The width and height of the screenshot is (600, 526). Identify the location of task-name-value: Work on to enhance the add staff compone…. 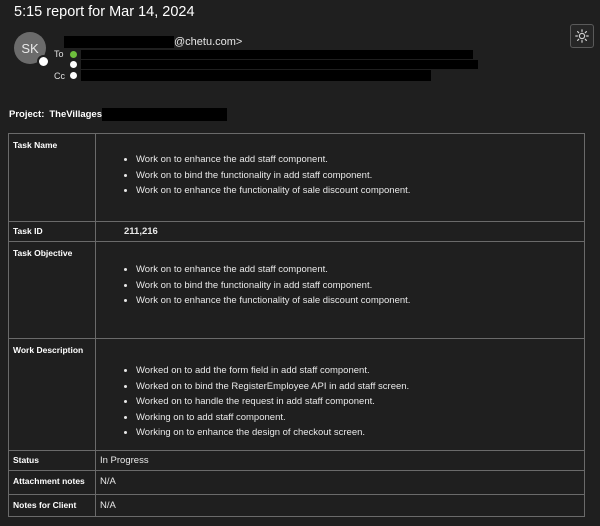
(340, 177).